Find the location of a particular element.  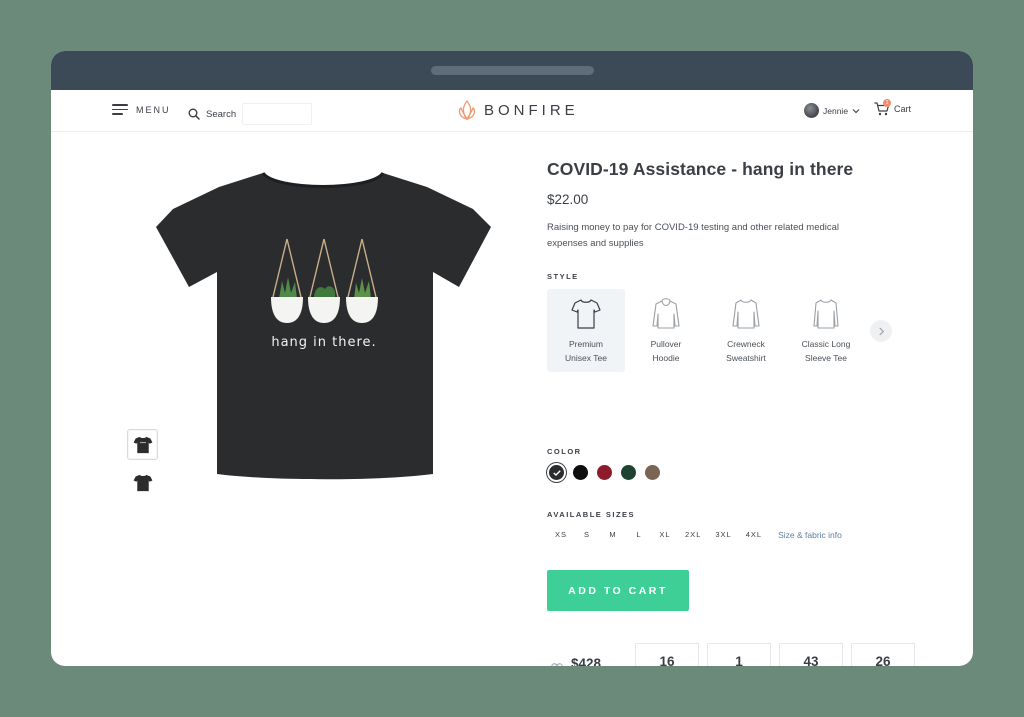

raised-summary: $428 raised is located at coordinates (587, 661).